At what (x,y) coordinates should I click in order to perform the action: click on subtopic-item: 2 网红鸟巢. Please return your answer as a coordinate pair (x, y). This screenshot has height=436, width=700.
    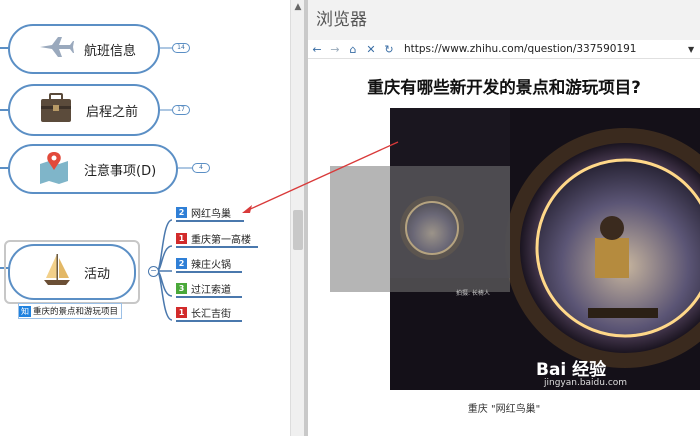
    Looking at the image, I should click on (210, 213).